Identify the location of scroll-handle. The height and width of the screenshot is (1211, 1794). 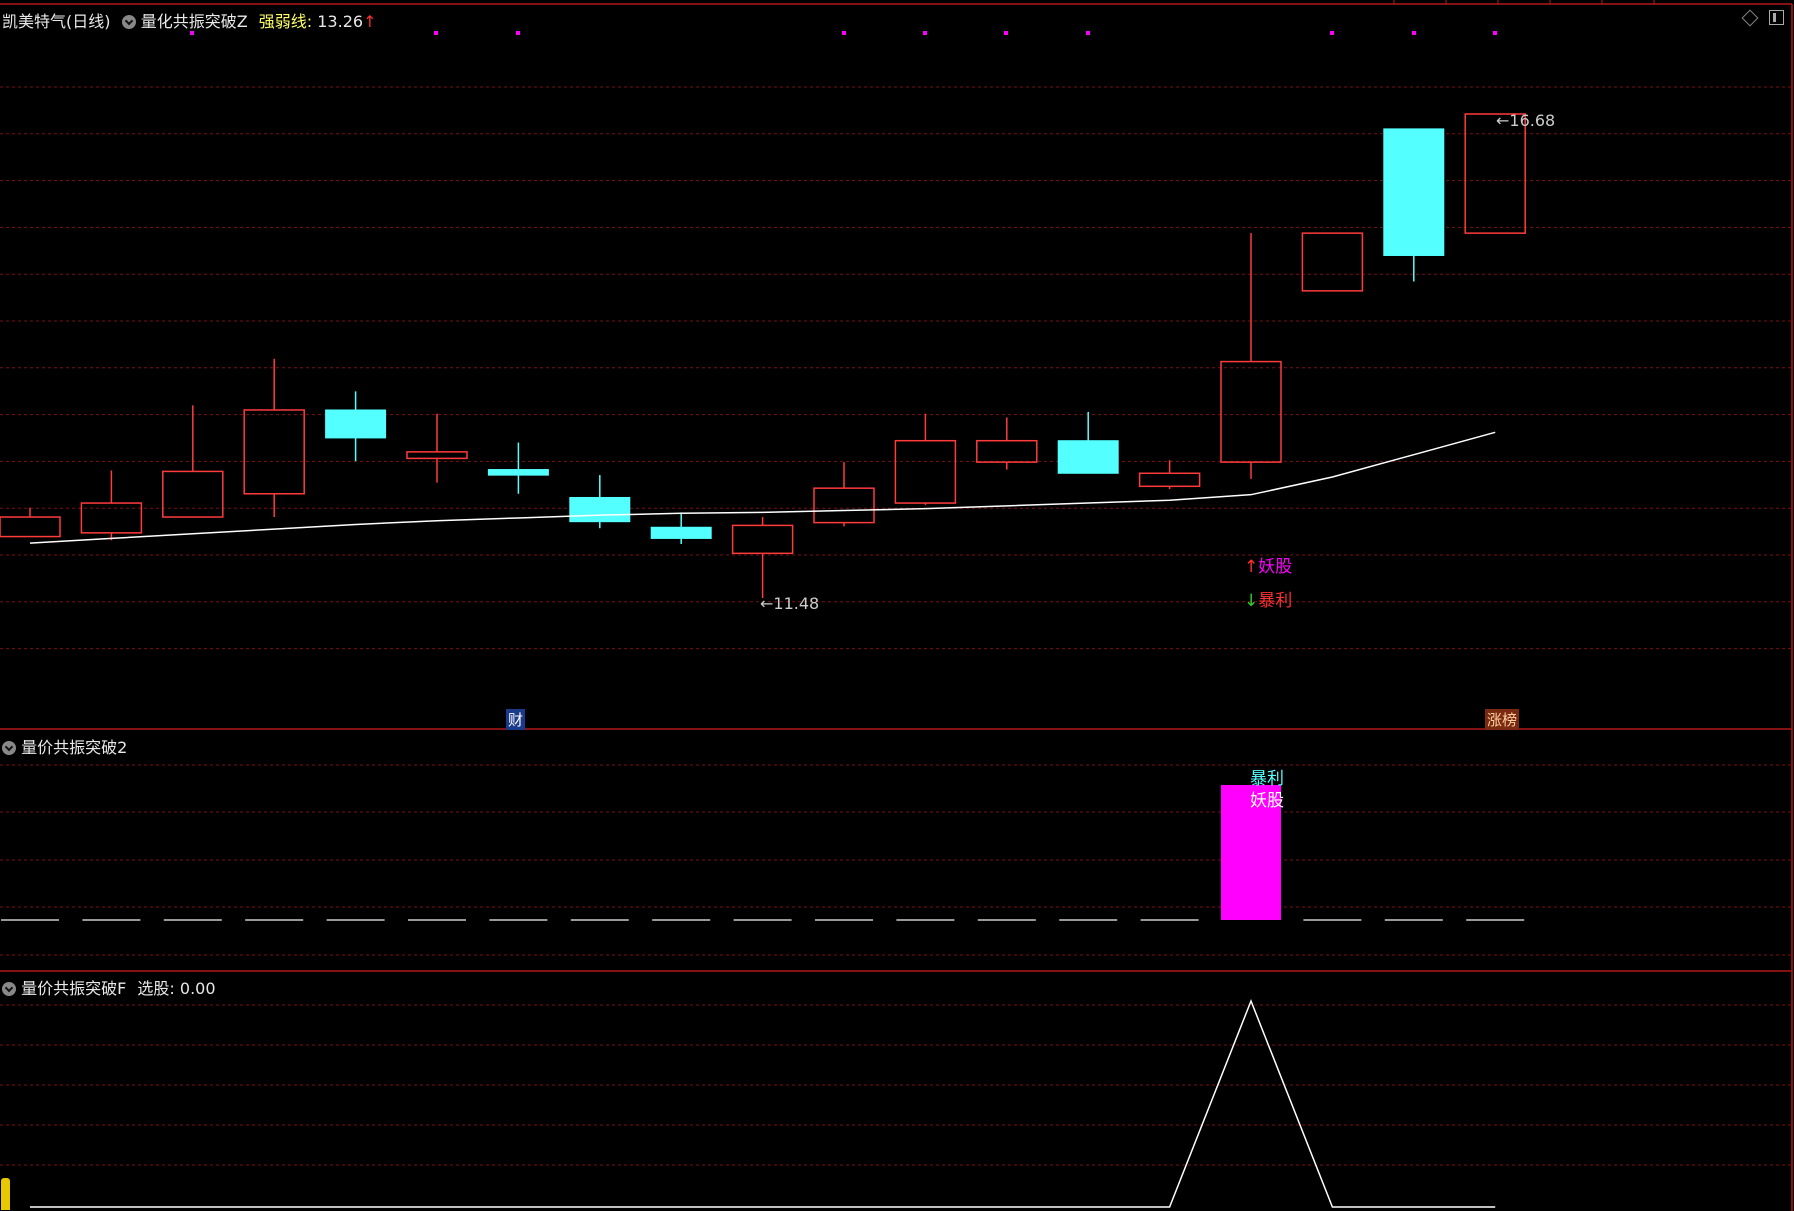
(5, 1194).